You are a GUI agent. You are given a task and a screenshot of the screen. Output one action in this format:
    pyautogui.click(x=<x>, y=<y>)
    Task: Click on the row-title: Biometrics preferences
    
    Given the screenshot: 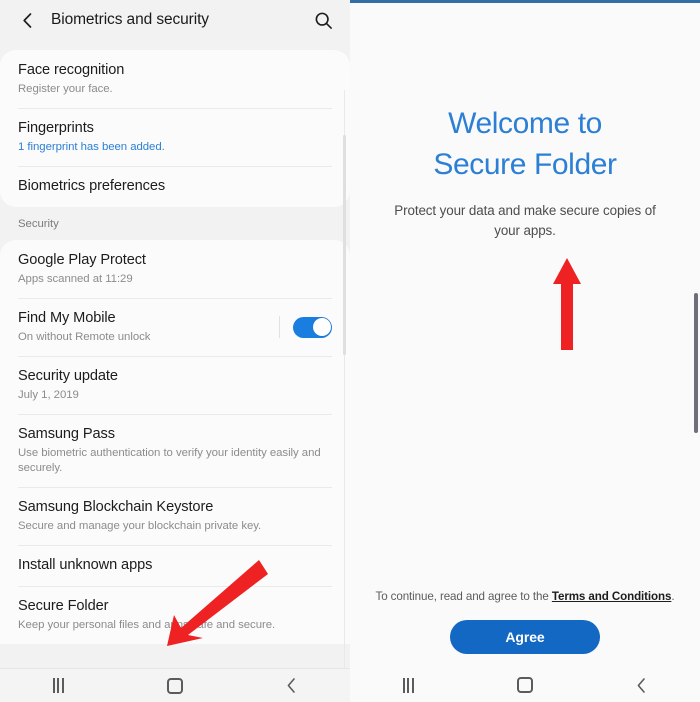 What is the action you would take?
    pyautogui.click(x=92, y=186)
    